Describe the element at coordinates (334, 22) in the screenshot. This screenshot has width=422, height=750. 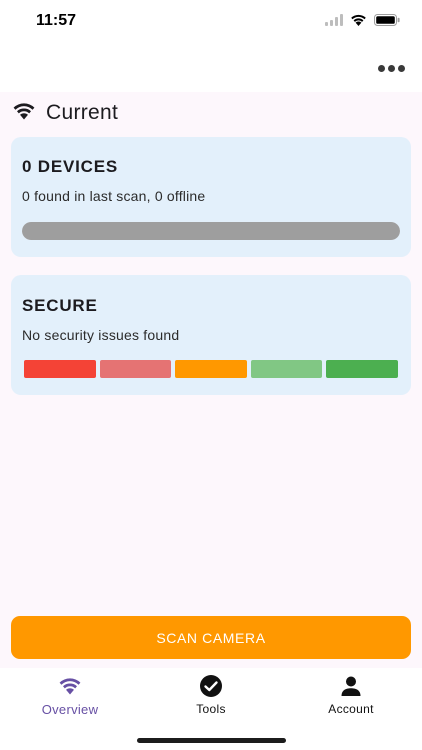
I see `signal-icon` at that location.